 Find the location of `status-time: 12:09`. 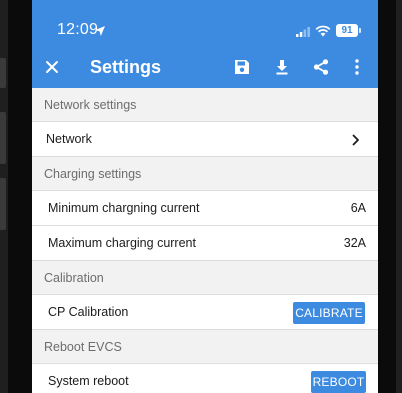

status-time: 12:09 is located at coordinates (78, 29).